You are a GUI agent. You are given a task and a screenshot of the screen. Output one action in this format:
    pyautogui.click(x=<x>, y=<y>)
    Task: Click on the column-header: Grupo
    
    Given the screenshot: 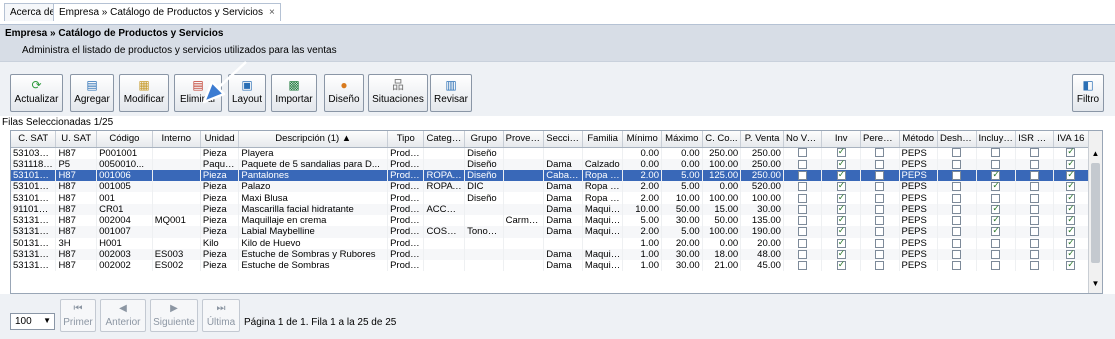 What is the action you would take?
    pyautogui.click(x=484, y=139)
    